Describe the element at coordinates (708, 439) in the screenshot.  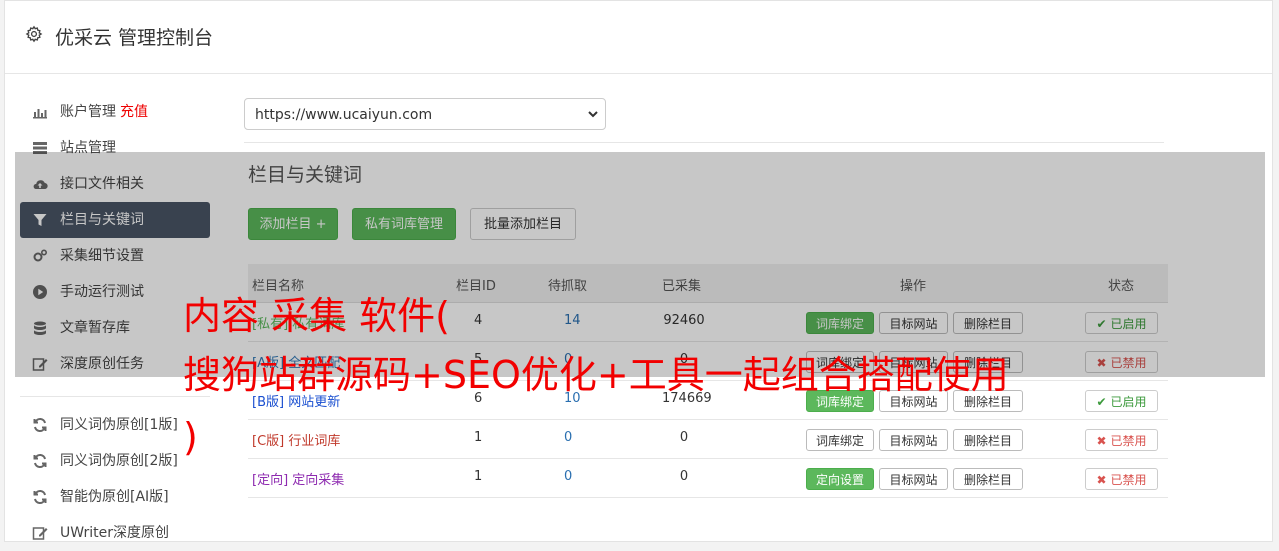
I see `table-row: [C版] 行业词库 1 0 0 词库绑定 目标网站 删除栏目 ✖ 已禁用` at that location.